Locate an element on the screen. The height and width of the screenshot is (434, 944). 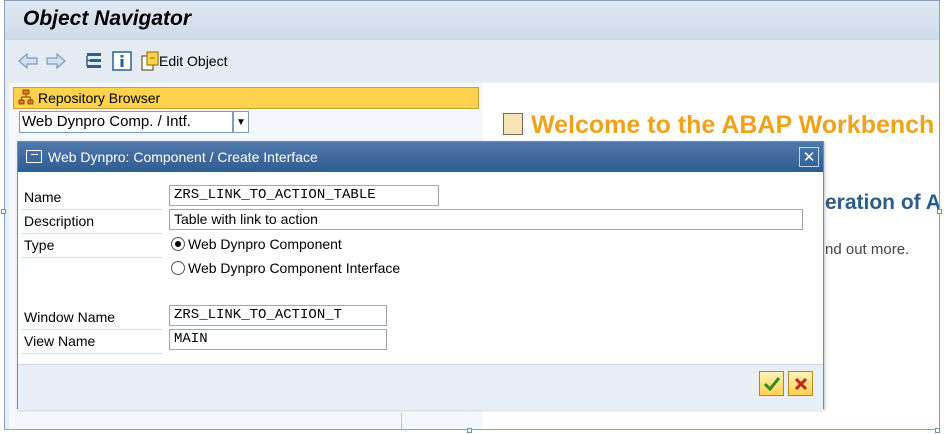
resize-handle-left is located at coordinates (3, 211).